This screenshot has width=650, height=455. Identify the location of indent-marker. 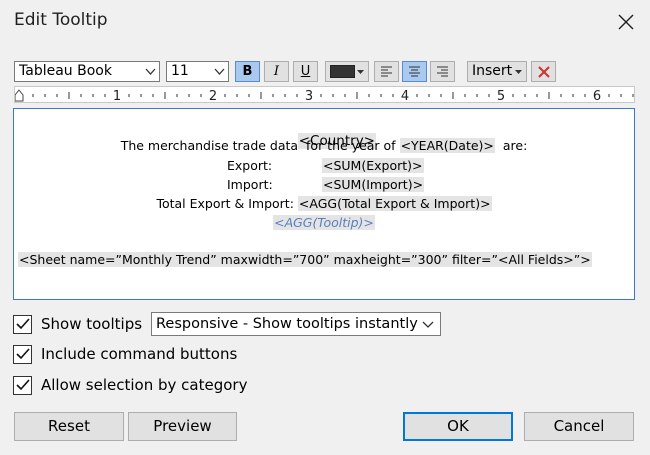
(19, 95).